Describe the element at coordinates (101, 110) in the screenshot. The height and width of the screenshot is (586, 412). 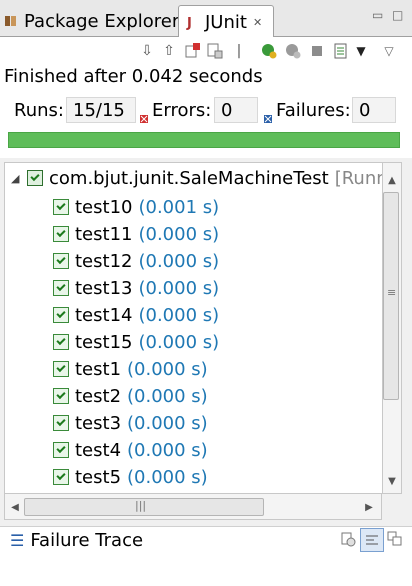
I see `runs-value: 15/15` at that location.